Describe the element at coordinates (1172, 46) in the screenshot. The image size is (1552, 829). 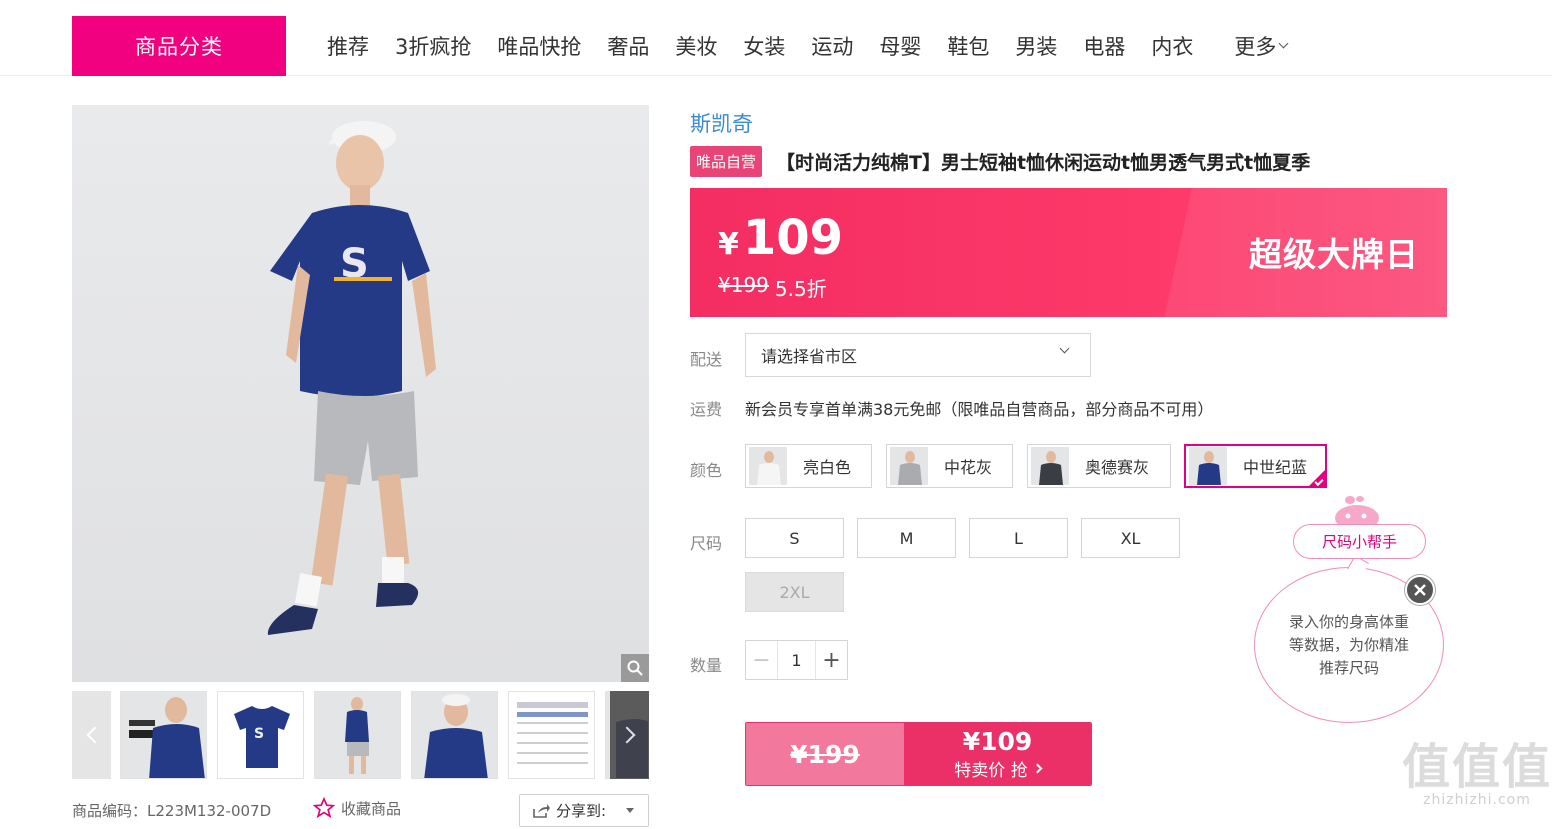
I see `nav-item-underwear: 内衣` at that location.